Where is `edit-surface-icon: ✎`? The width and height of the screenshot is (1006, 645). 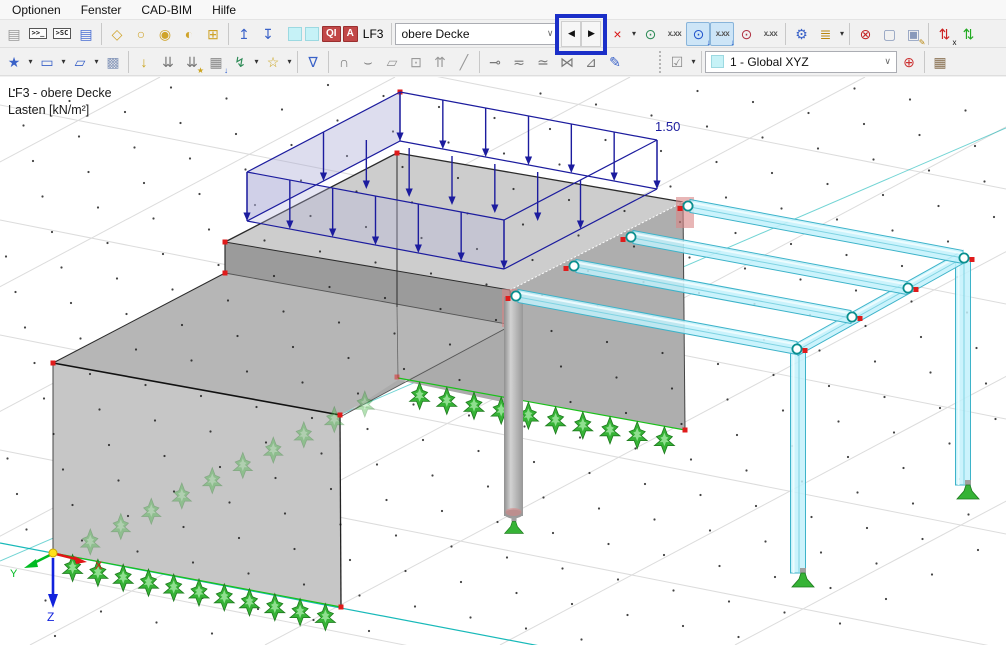
edit-surface-icon: ✎ is located at coordinates (615, 62).